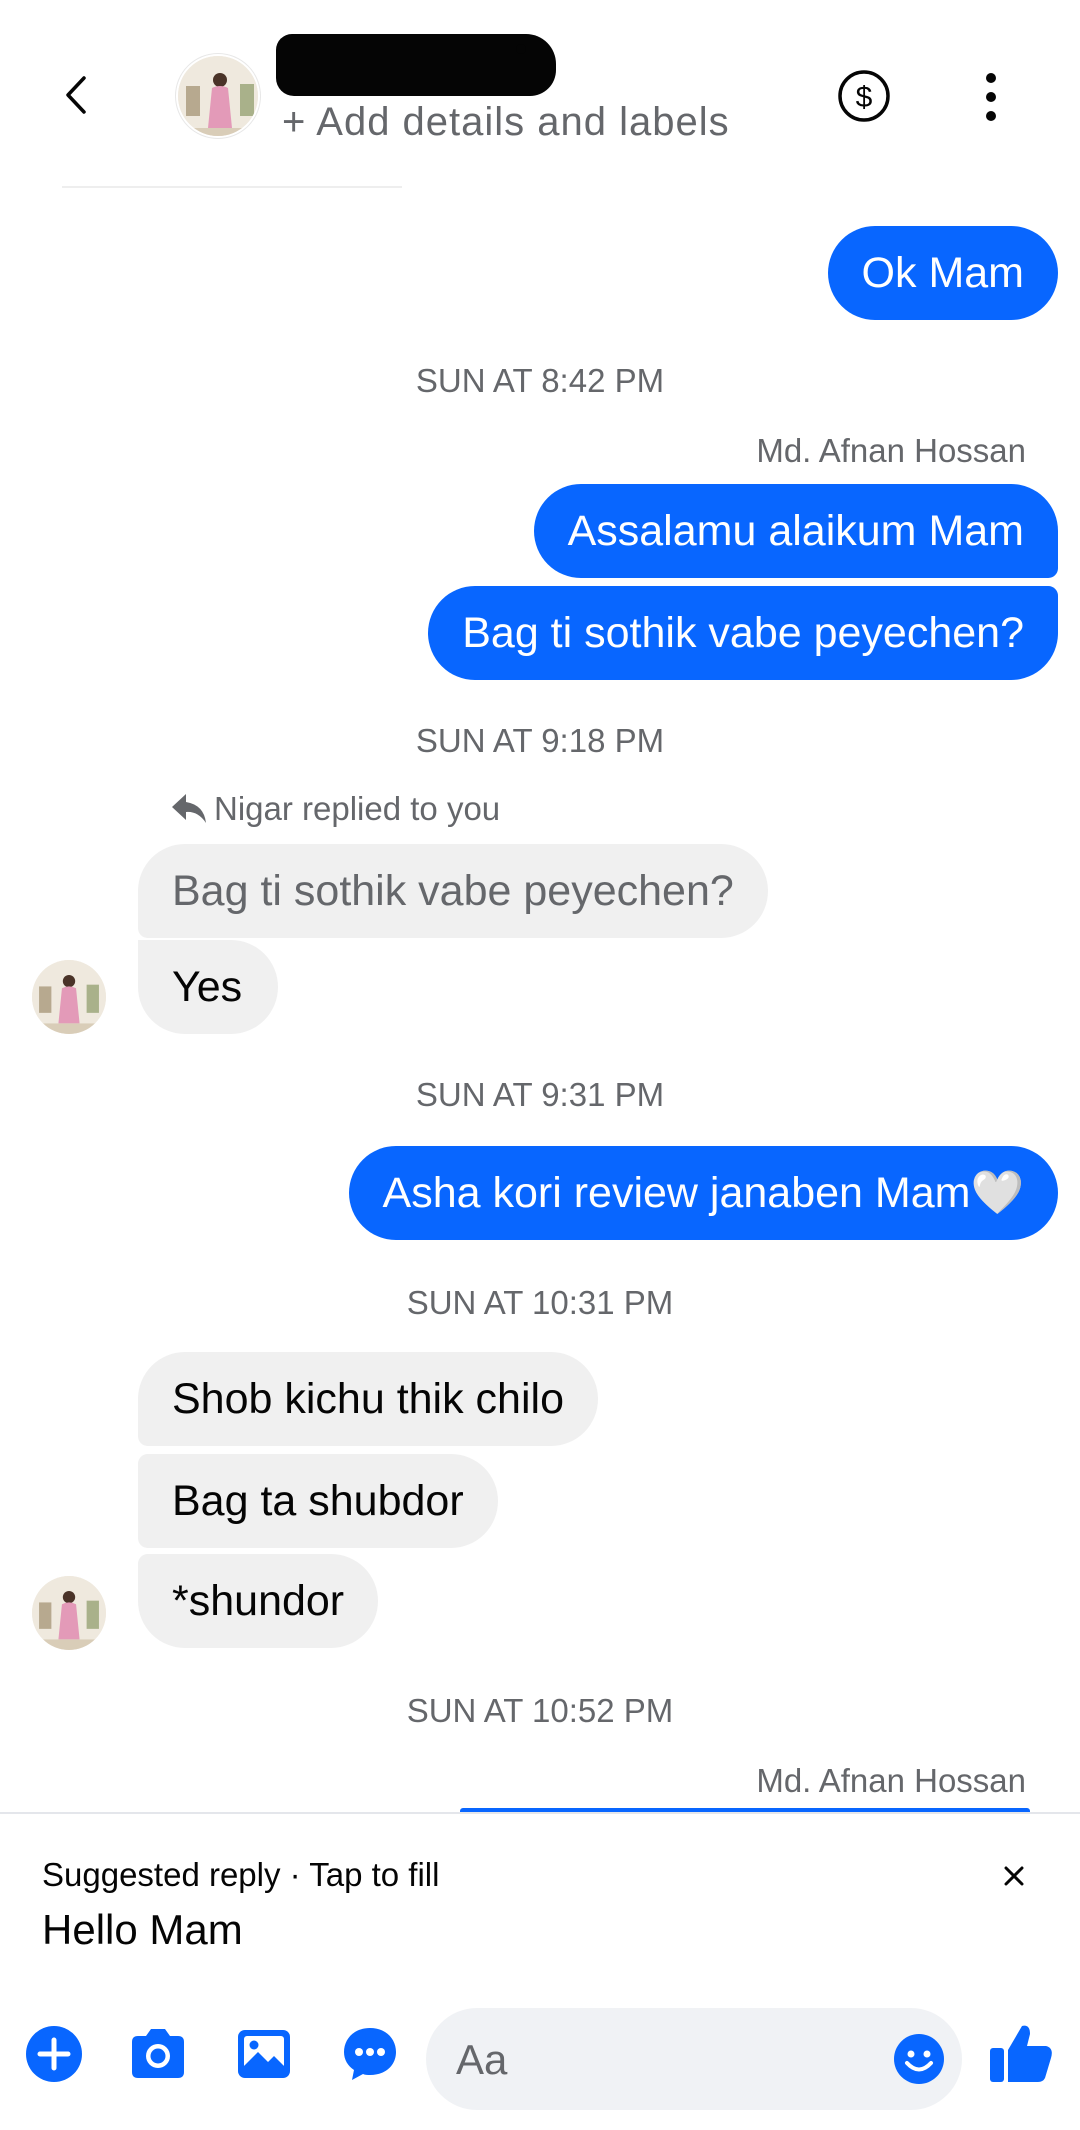  What do you see at coordinates (795, 531) in the screenshot?
I see `outgoing-message: Assalamu alaikum Mam` at bounding box center [795, 531].